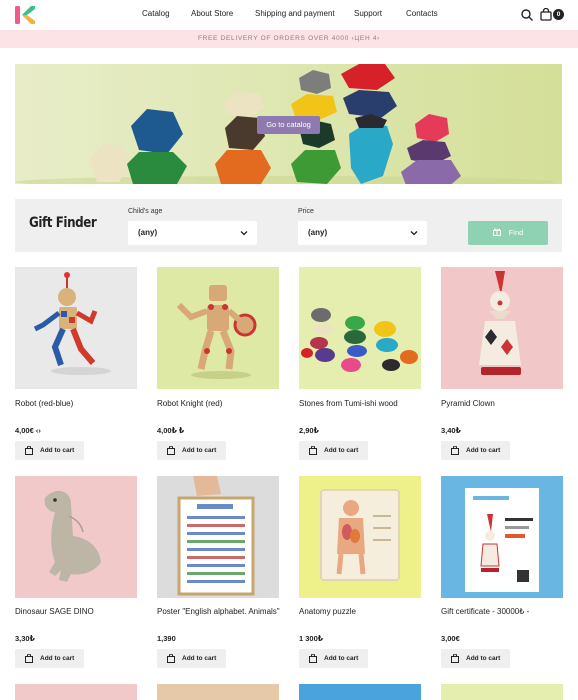 This screenshot has width=578, height=700. I want to click on product-price: 1 300₺, so click(311, 638).